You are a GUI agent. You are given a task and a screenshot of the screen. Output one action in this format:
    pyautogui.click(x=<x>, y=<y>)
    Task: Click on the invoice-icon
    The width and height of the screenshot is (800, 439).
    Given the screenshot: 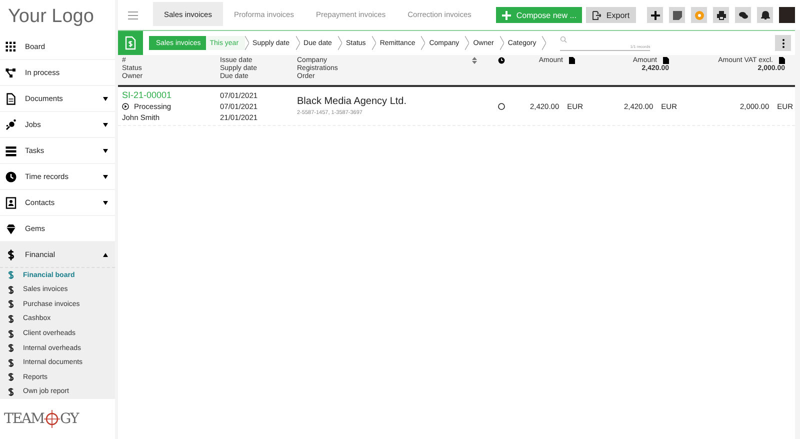 What is the action you would take?
    pyautogui.click(x=130, y=43)
    